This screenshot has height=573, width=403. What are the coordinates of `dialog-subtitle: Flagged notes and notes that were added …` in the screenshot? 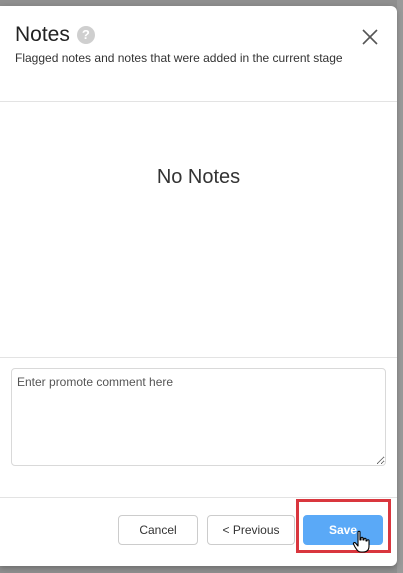 It's located at (179, 58).